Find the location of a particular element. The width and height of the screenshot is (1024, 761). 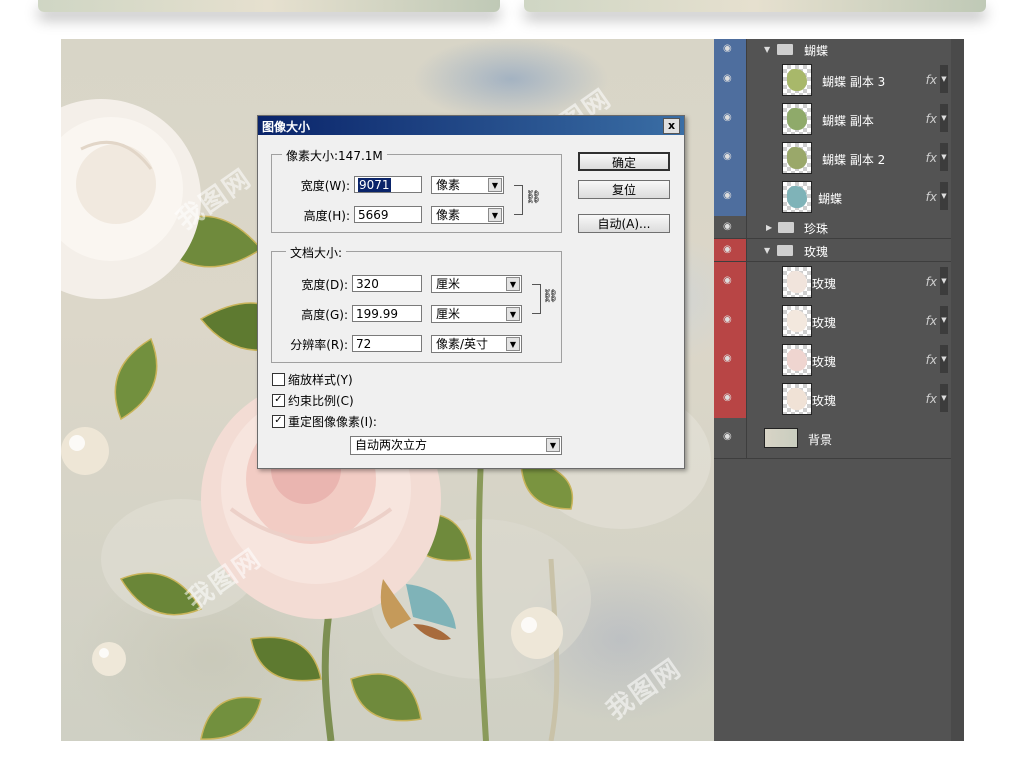

layer-row: ◉ 蝴蝶 副本 2 fx ▼ is located at coordinates (832, 158).